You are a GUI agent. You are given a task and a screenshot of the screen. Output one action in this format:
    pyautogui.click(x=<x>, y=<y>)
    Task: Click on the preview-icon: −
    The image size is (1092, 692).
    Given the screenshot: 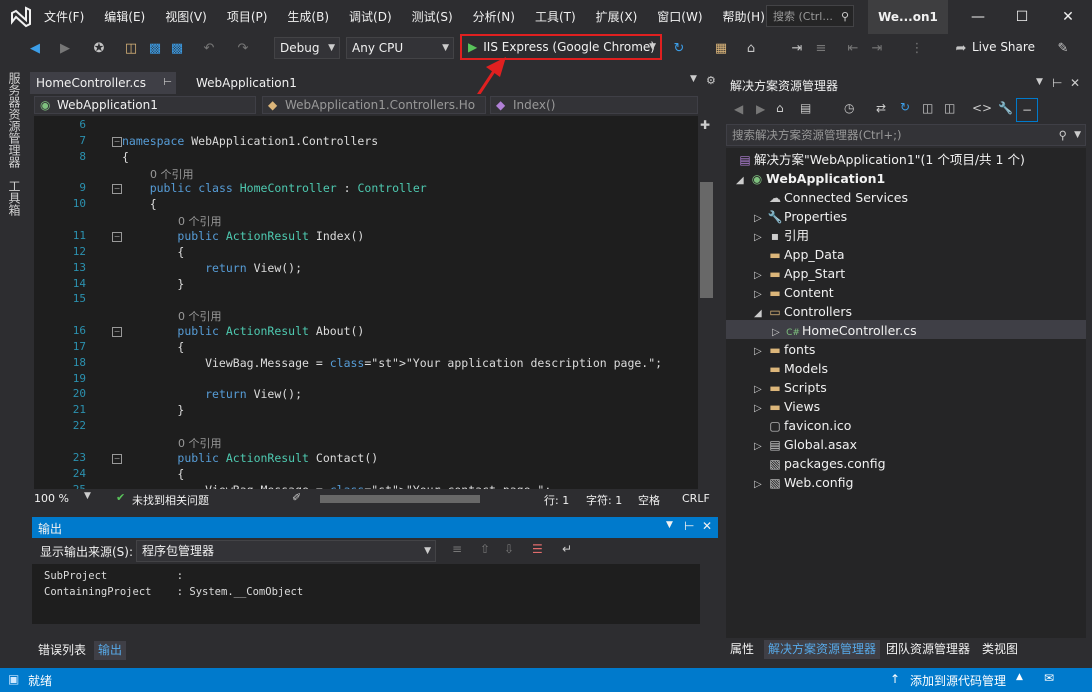 What is the action you would take?
    pyautogui.click(x=1027, y=110)
    